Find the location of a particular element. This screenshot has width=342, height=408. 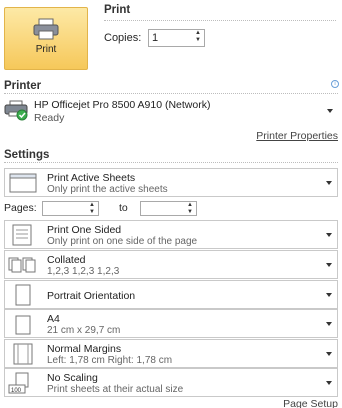

pages-range: Pages: ▲ ▼ to ▲ ▼ is located at coordinates (104, 208).